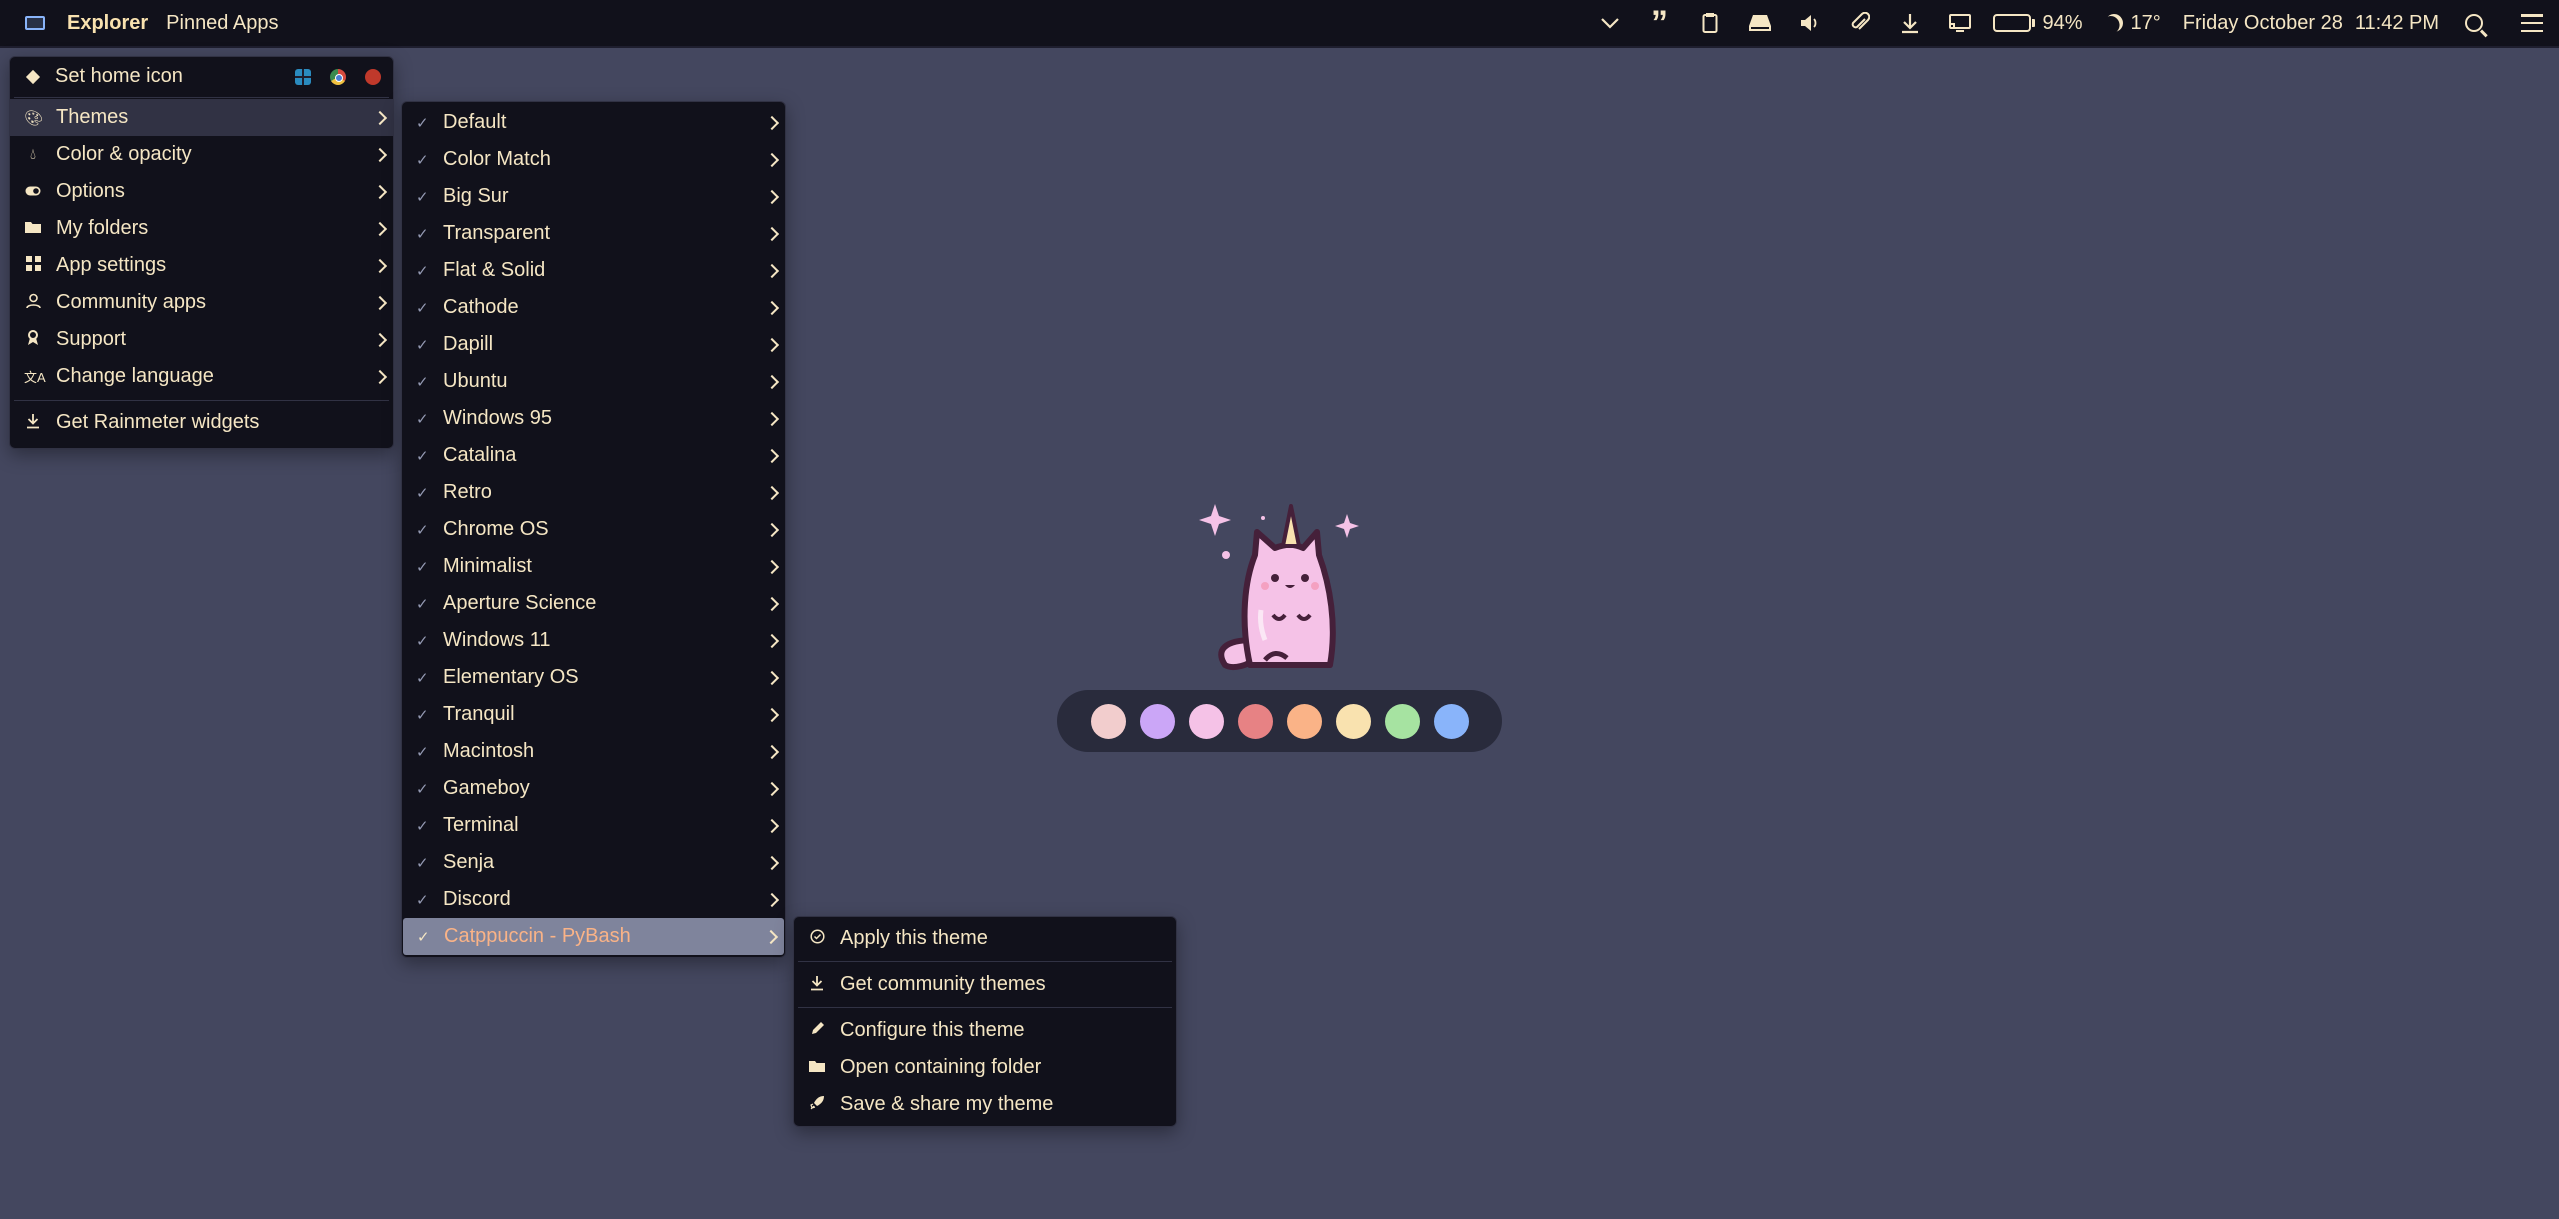 The width and height of the screenshot is (2559, 1219). I want to click on theme-item: ✓ Transparent, so click(593, 233).